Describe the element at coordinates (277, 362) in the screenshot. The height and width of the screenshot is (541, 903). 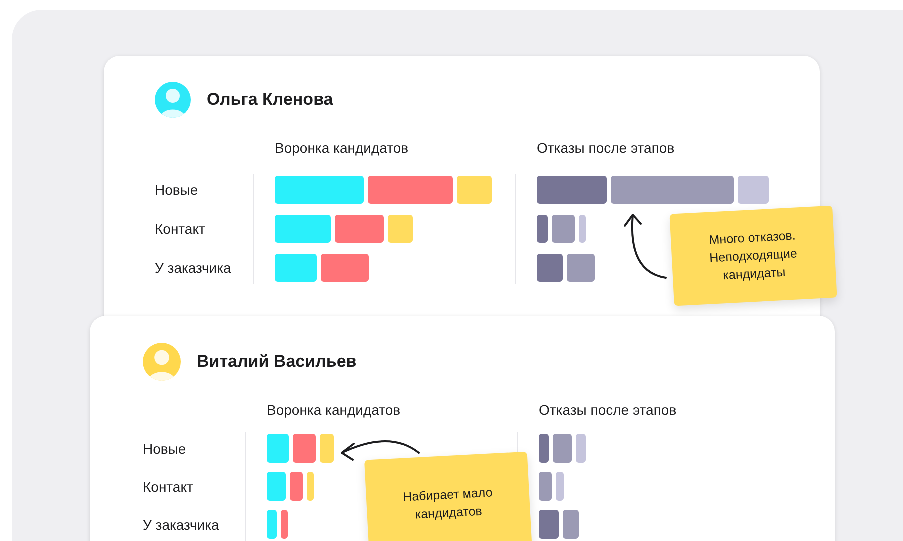
I see `manager-name: Виталий Васильев` at that location.